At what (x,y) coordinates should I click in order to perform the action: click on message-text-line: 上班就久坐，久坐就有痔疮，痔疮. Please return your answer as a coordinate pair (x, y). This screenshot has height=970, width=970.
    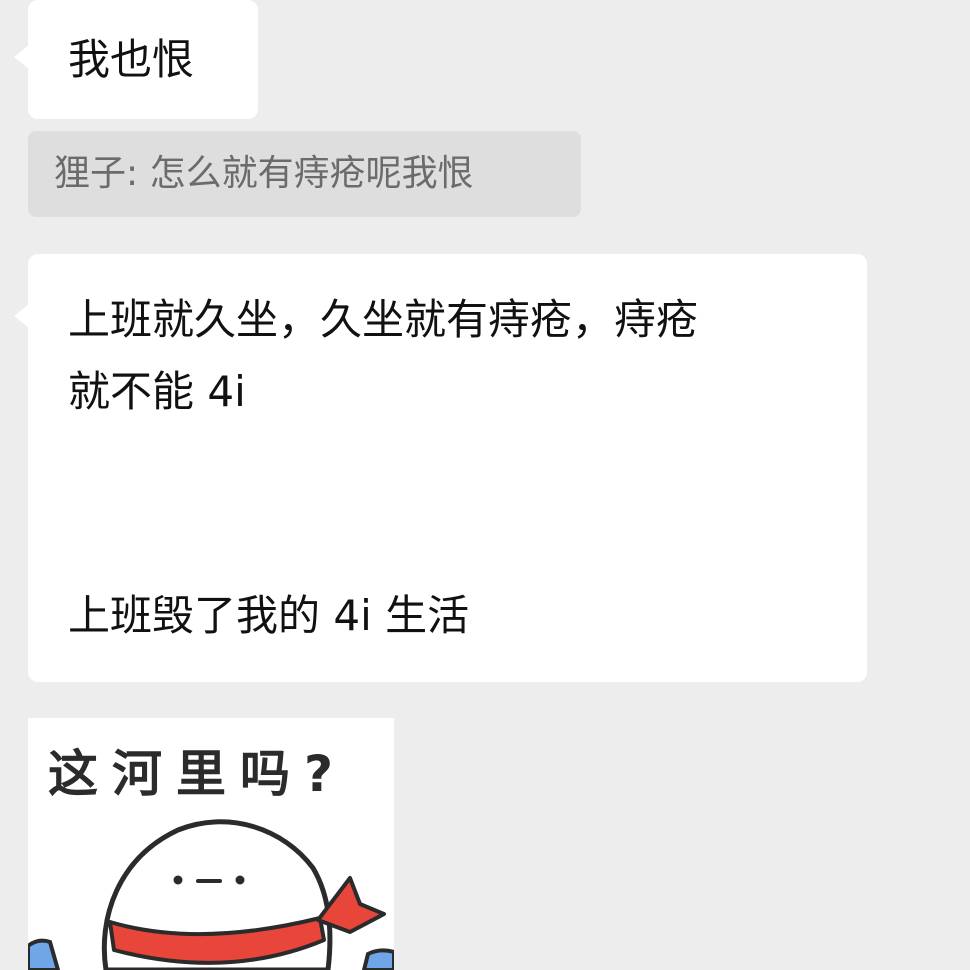
    Looking at the image, I should click on (383, 319).